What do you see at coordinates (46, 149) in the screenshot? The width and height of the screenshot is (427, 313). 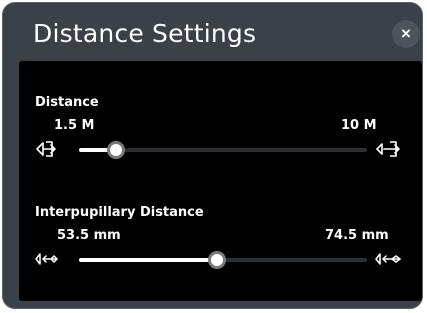 I see `view-near-icon` at bounding box center [46, 149].